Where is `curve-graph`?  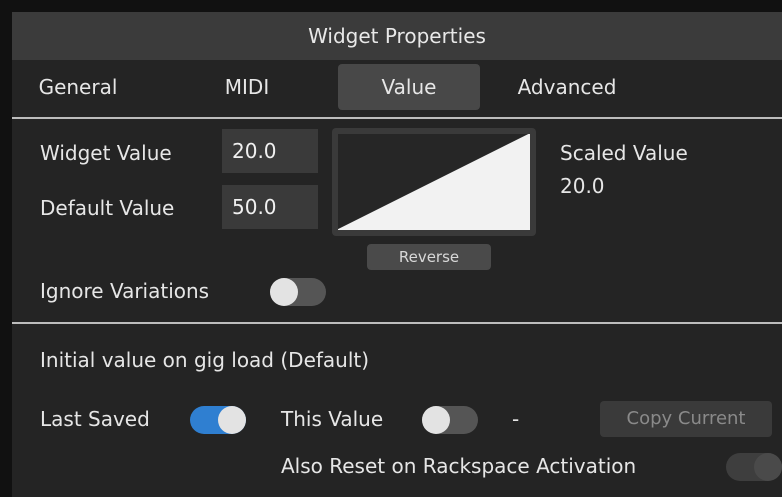 curve-graph is located at coordinates (434, 182).